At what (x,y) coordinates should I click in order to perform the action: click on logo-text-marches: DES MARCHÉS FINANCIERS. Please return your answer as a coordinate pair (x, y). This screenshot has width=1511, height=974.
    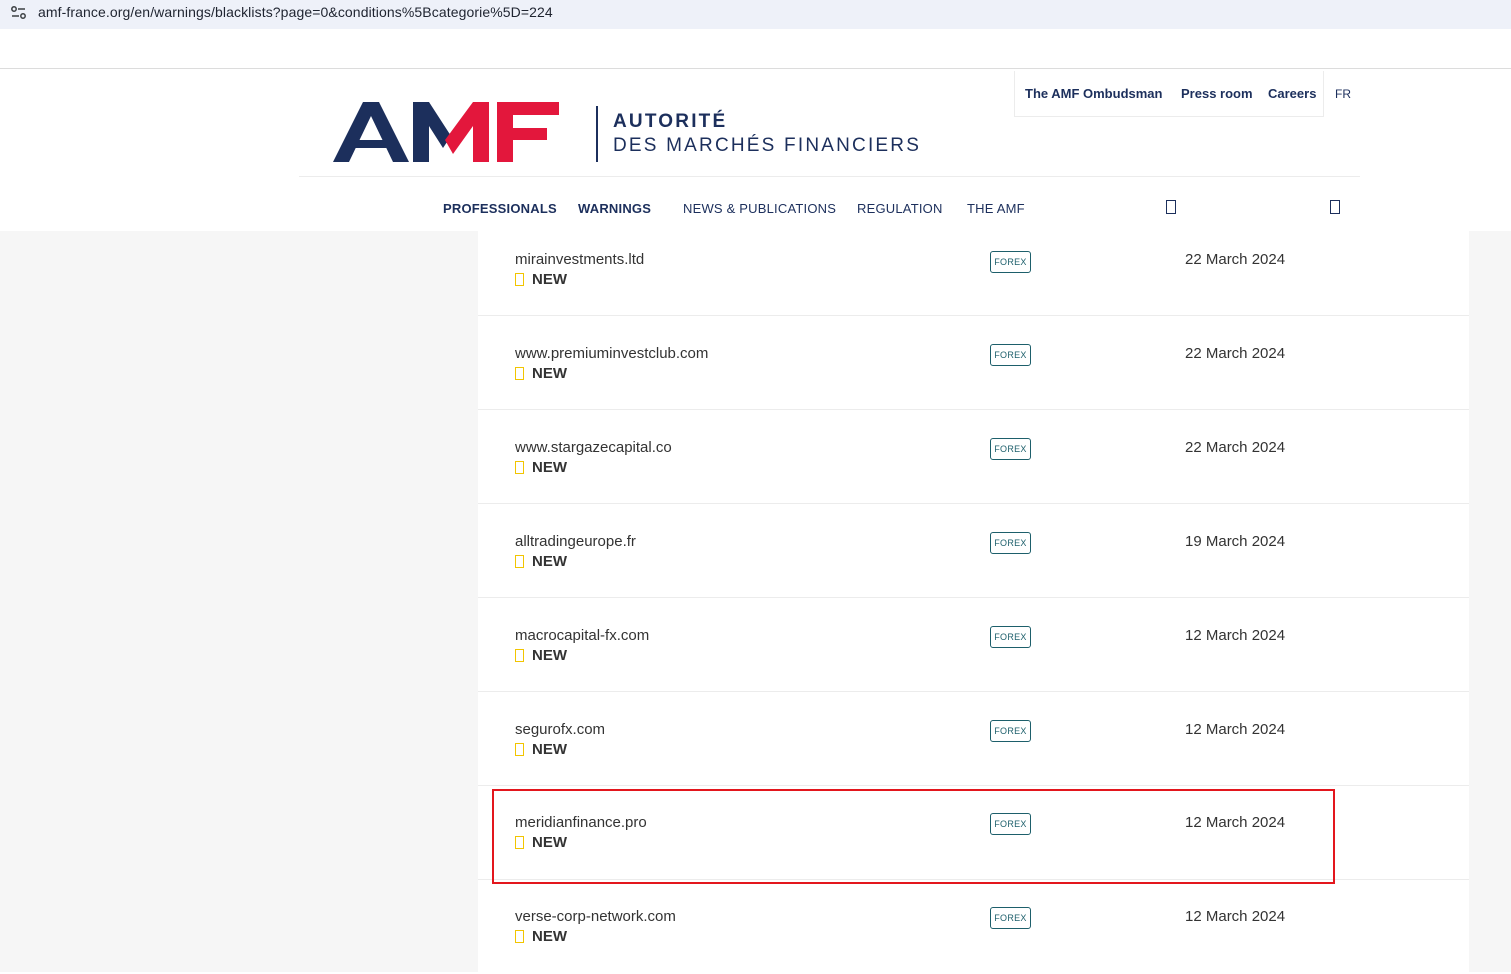
    Looking at the image, I should click on (767, 145).